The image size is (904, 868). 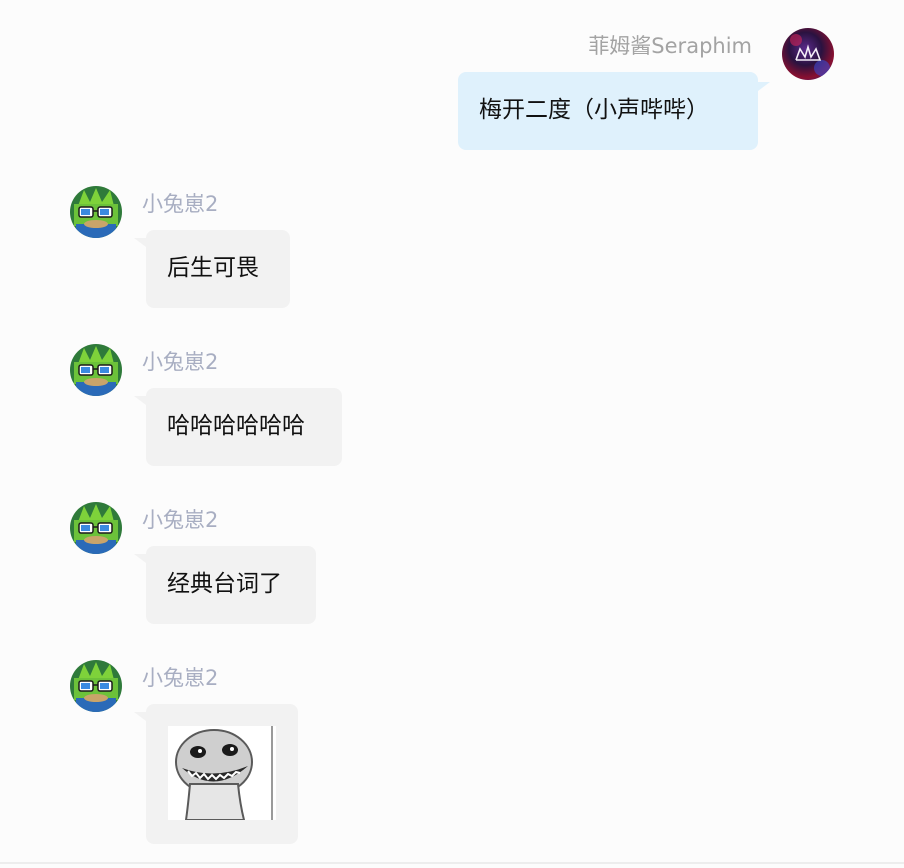 What do you see at coordinates (670, 46) in the screenshot?
I see `sender-name: 菲姆酱Seraphim` at bounding box center [670, 46].